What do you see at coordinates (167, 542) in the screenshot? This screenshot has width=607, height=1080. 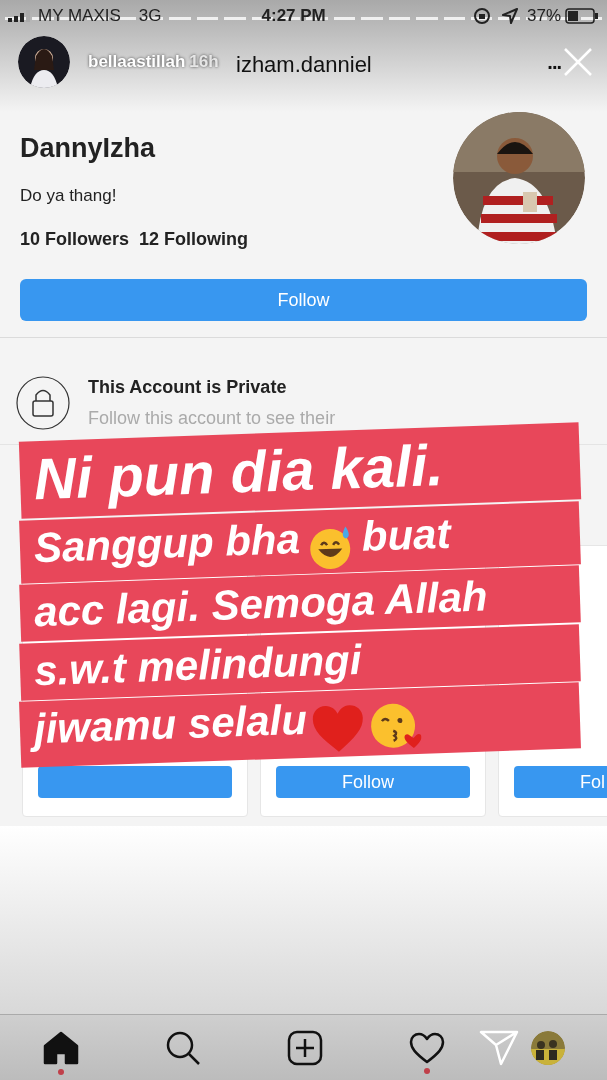 I see `caption-text: Sanggup bha` at bounding box center [167, 542].